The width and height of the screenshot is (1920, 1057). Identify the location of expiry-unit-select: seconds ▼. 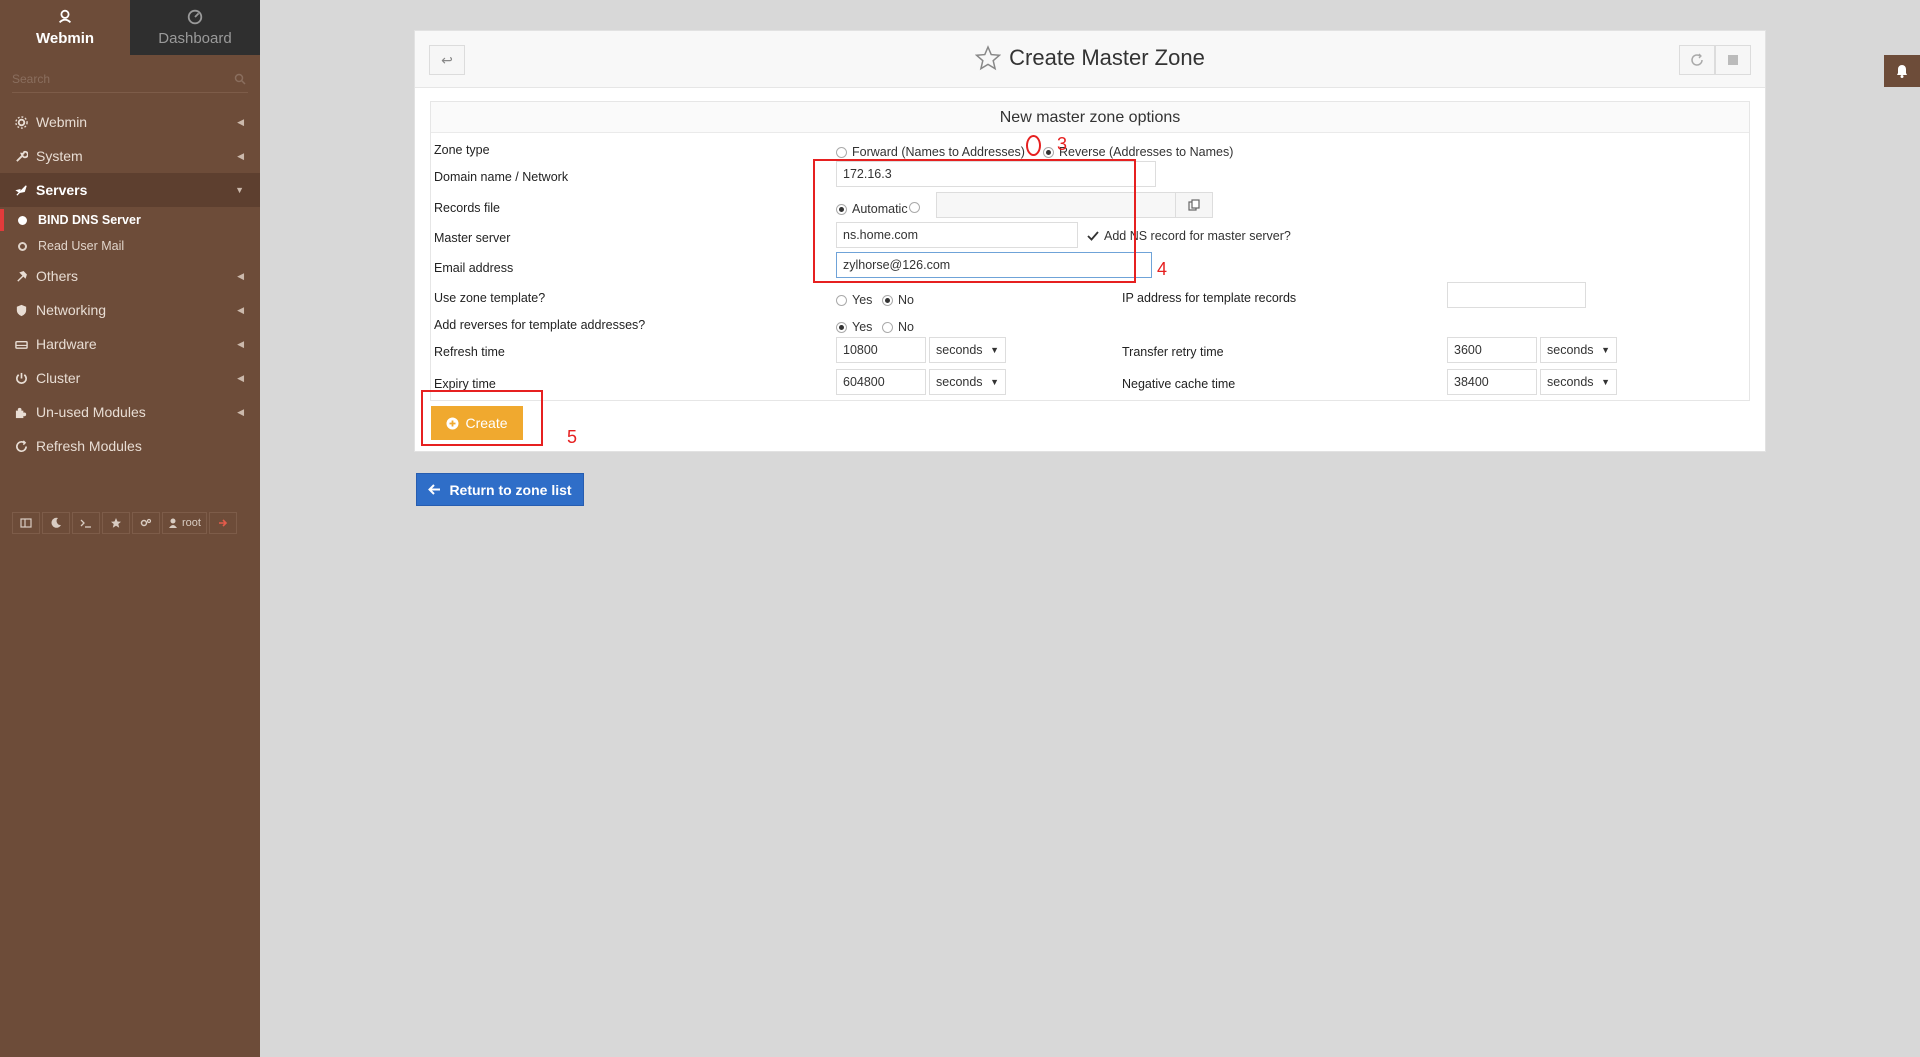
(967, 382).